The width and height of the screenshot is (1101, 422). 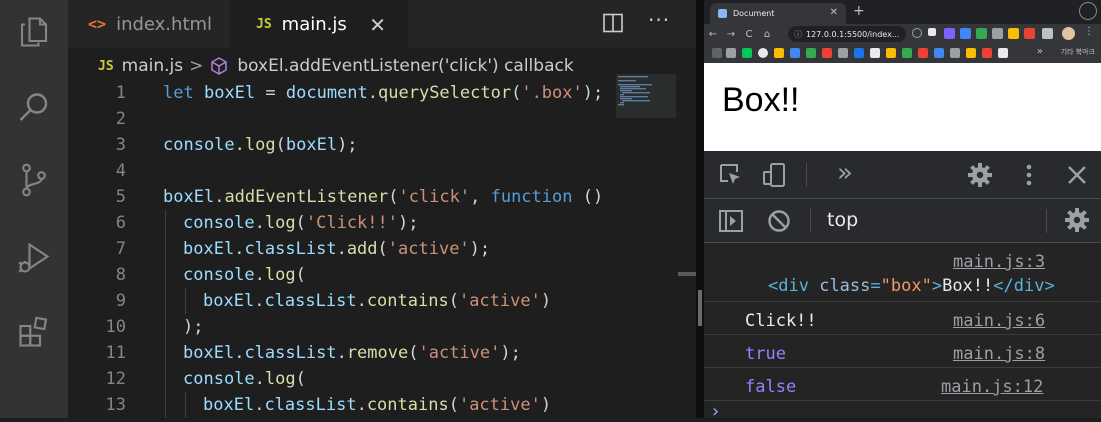 I want to click on breadcrumb-symbol: boxEl.addEventListener('click') callback, so click(x=405, y=66).